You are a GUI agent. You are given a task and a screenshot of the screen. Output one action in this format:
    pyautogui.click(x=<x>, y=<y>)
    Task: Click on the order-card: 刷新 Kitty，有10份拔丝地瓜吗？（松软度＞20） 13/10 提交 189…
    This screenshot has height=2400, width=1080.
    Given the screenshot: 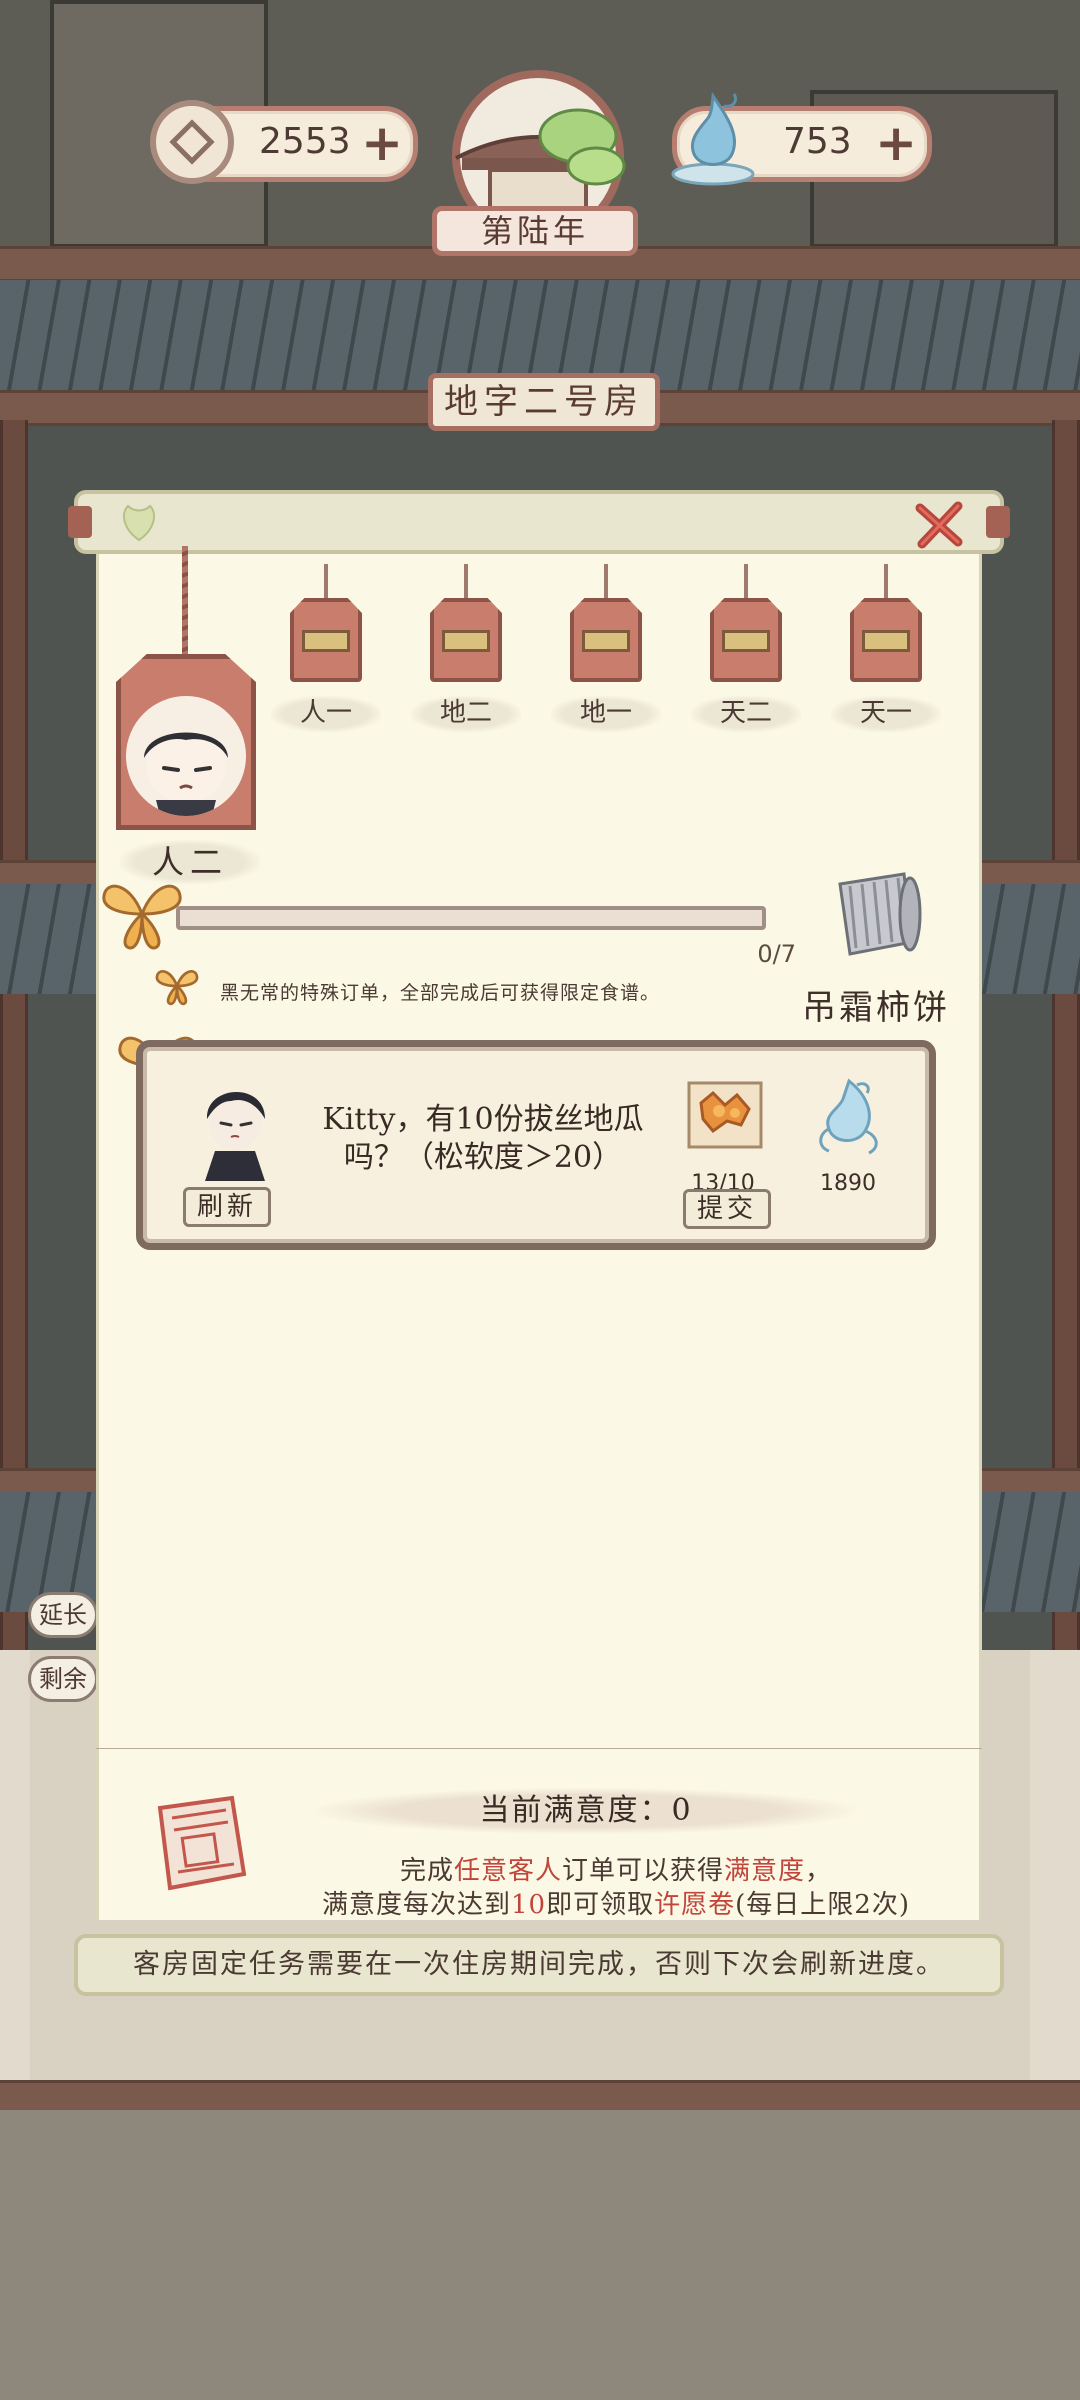 What is the action you would take?
    pyautogui.click(x=536, y=1145)
    